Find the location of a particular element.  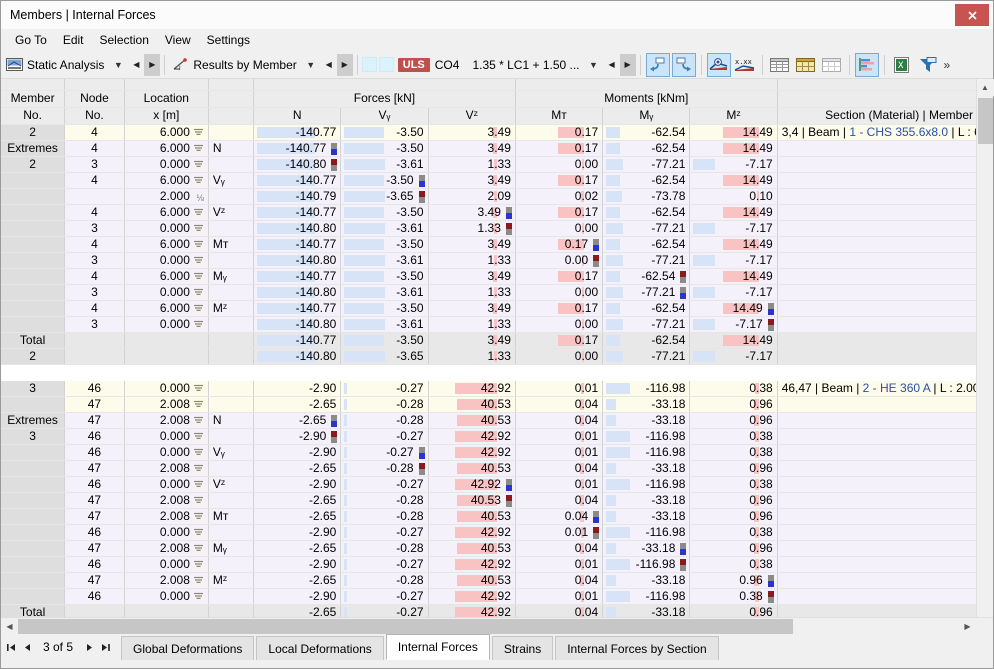

cell-member-no: 3 is located at coordinates (33, 436).